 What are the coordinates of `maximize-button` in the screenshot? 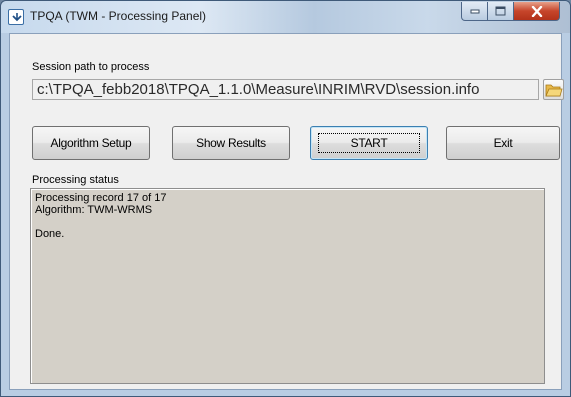 It's located at (501, 11).